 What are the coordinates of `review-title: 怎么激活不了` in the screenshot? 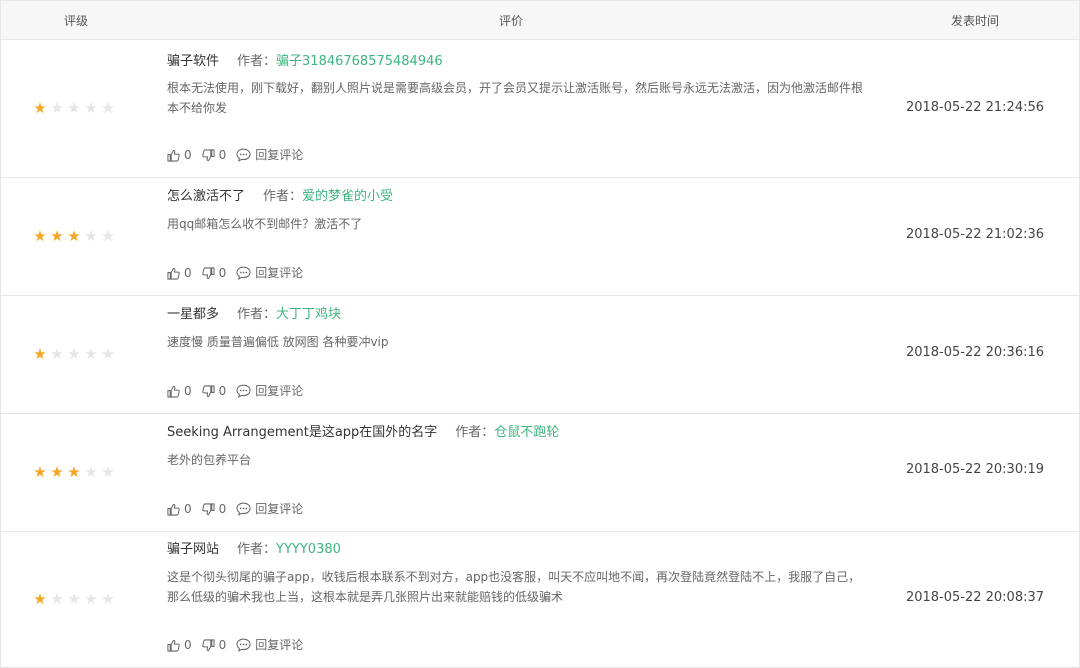 It's located at (206, 196).